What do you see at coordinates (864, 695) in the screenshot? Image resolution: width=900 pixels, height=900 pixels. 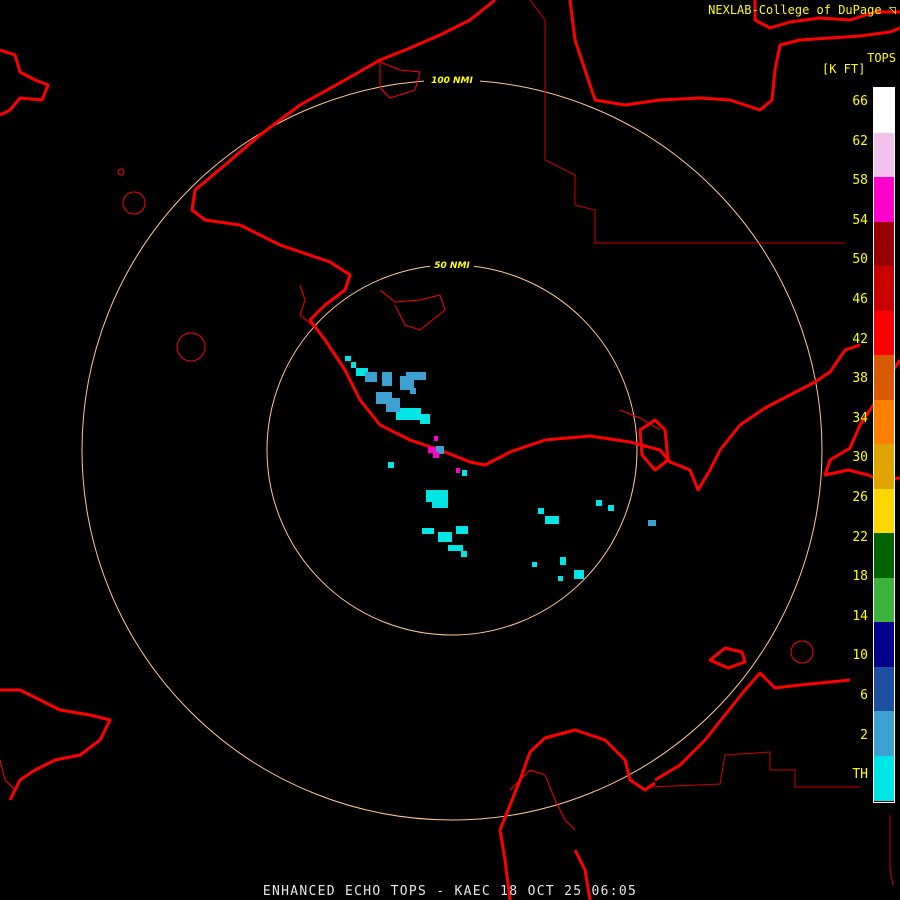 I see `legend-label: 6` at bounding box center [864, 695].